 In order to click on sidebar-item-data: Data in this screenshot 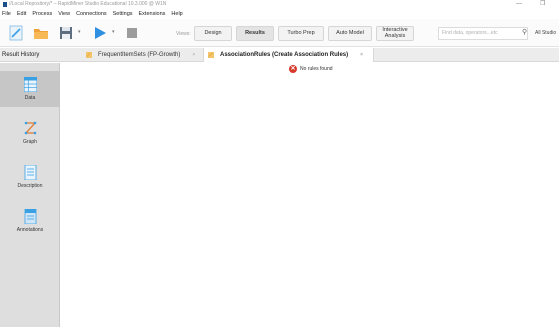, I will do `click(30, 89)`.